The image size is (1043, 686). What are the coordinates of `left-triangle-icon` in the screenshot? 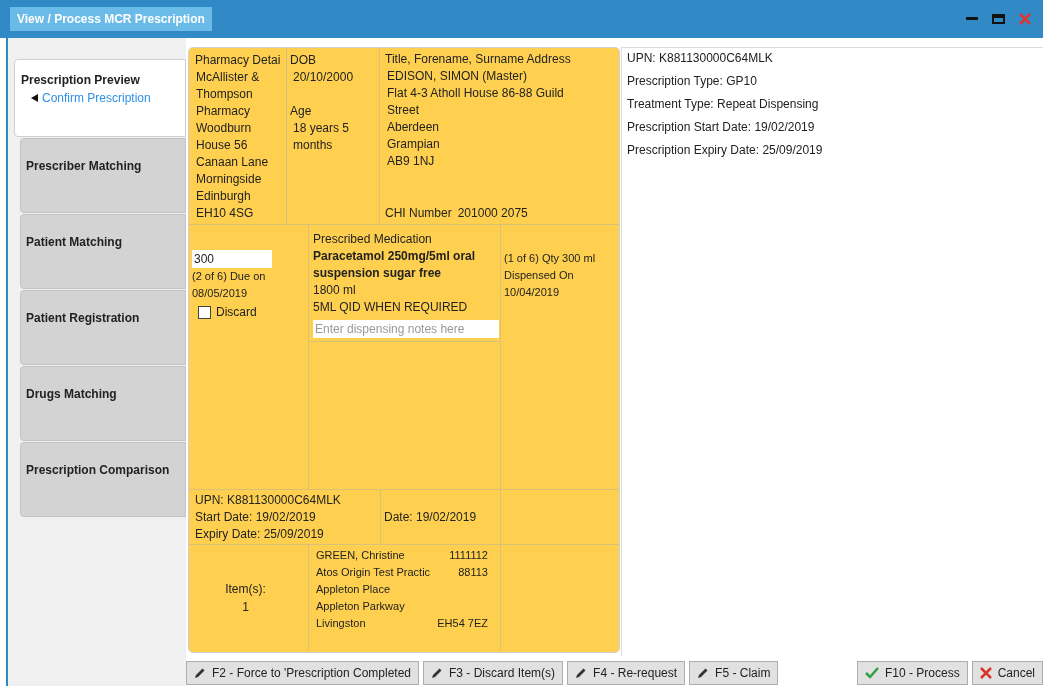 It's located at (34, 98).